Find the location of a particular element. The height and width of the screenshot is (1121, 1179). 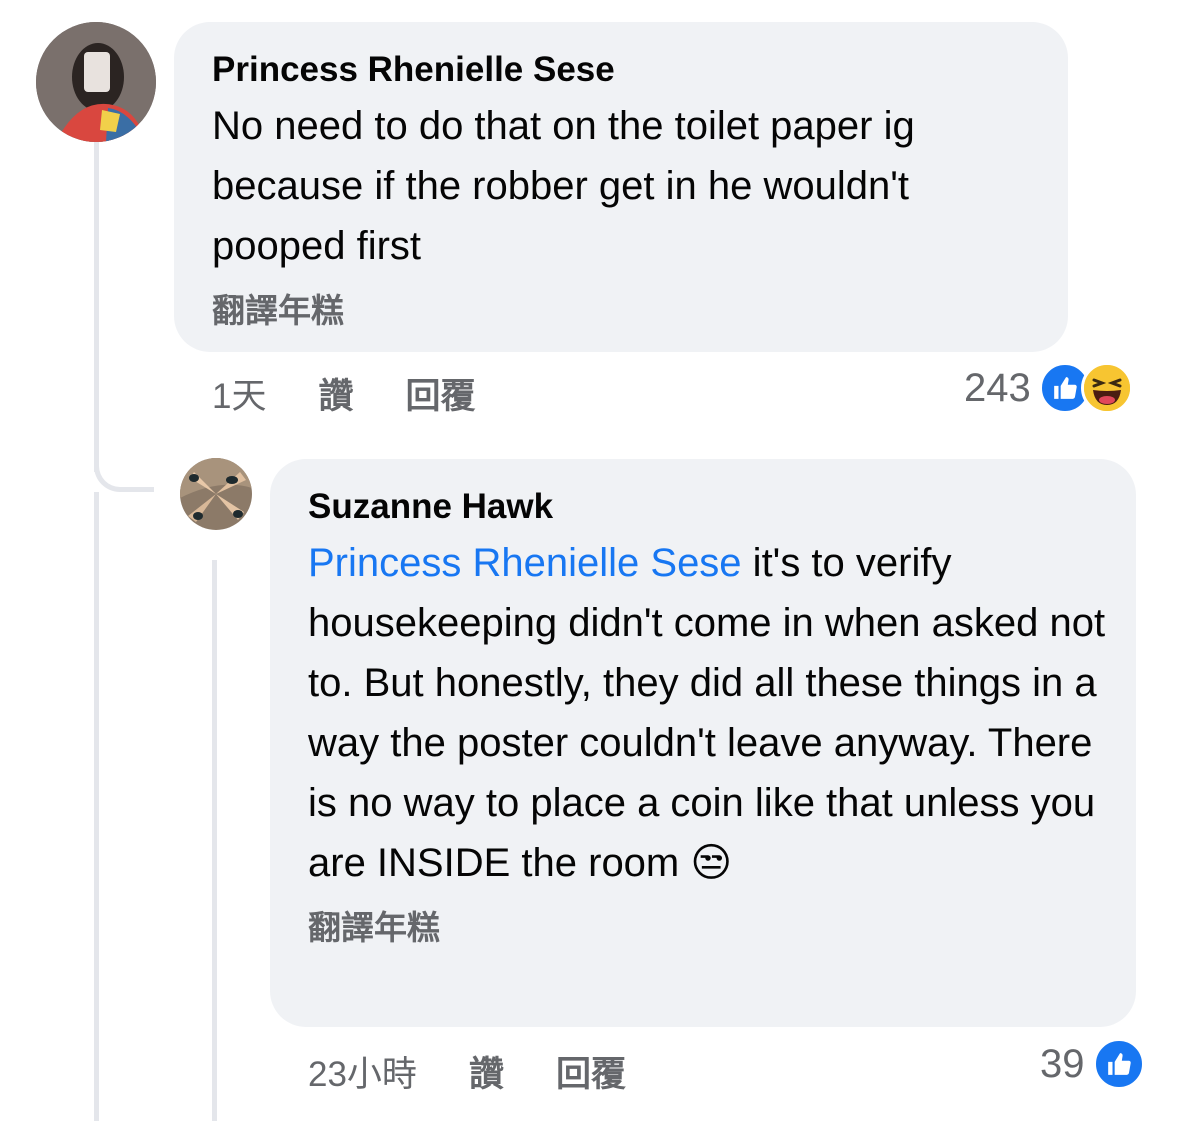

reaction-summary: 39 is located at coordinates (1092, 1064).